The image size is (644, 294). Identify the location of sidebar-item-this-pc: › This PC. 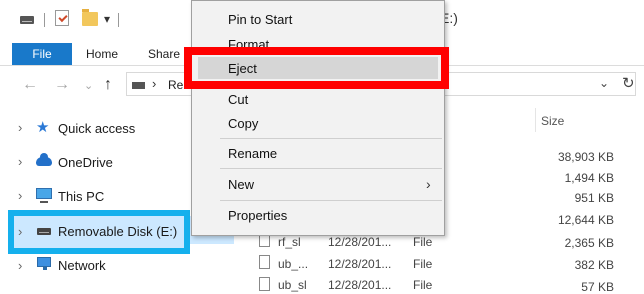
(100, 195).